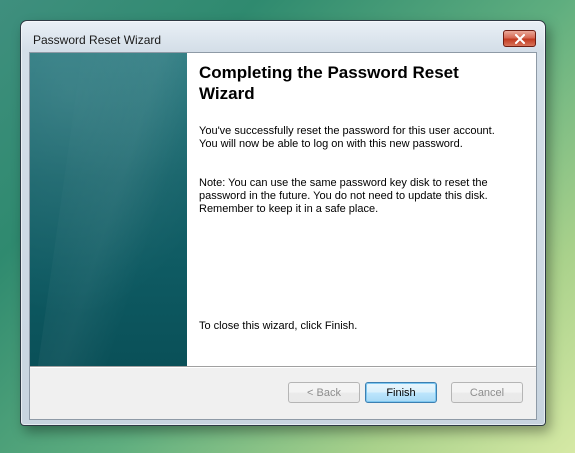  I want to click on close-instruction: To close this wizard, click Finish., so click(278, 326).